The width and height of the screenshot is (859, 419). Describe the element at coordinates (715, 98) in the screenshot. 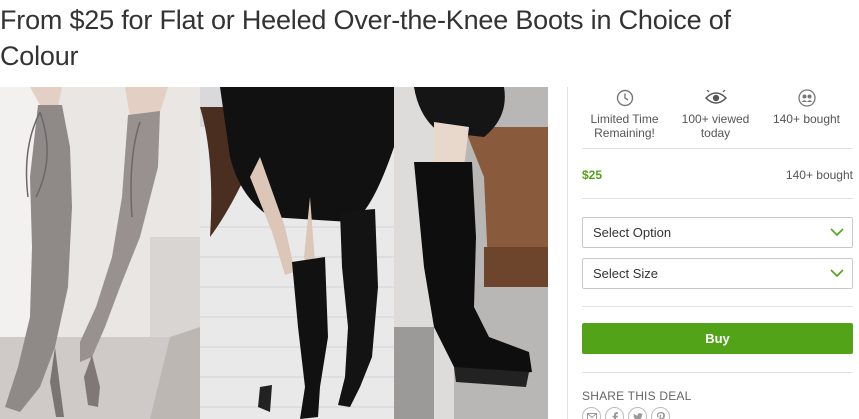

I see `eye-icon` at that location.